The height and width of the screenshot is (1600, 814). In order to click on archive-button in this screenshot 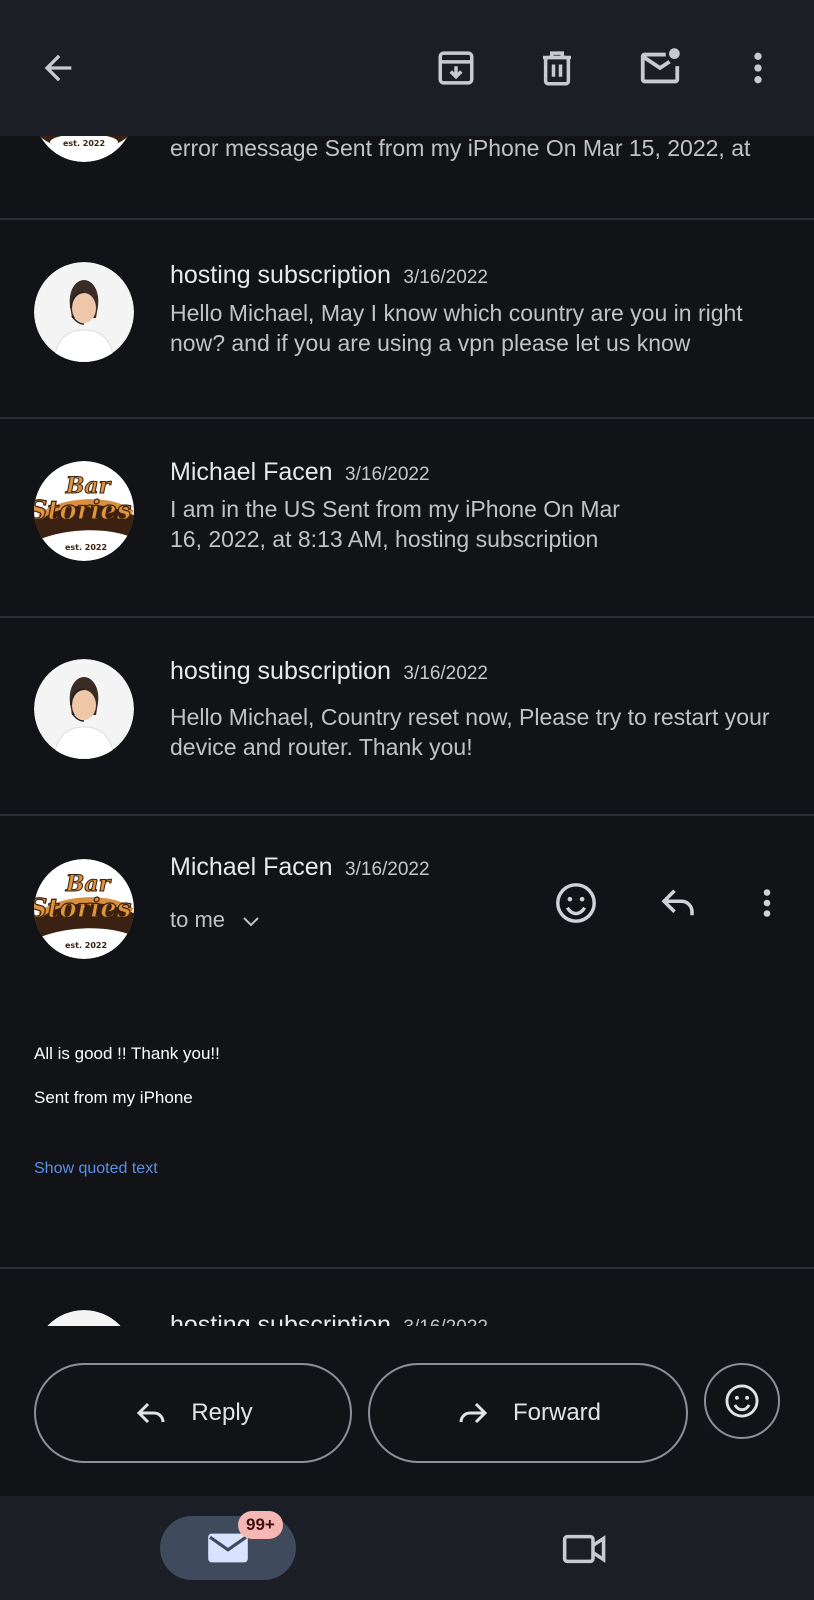, I will do `click(456, 68)`.